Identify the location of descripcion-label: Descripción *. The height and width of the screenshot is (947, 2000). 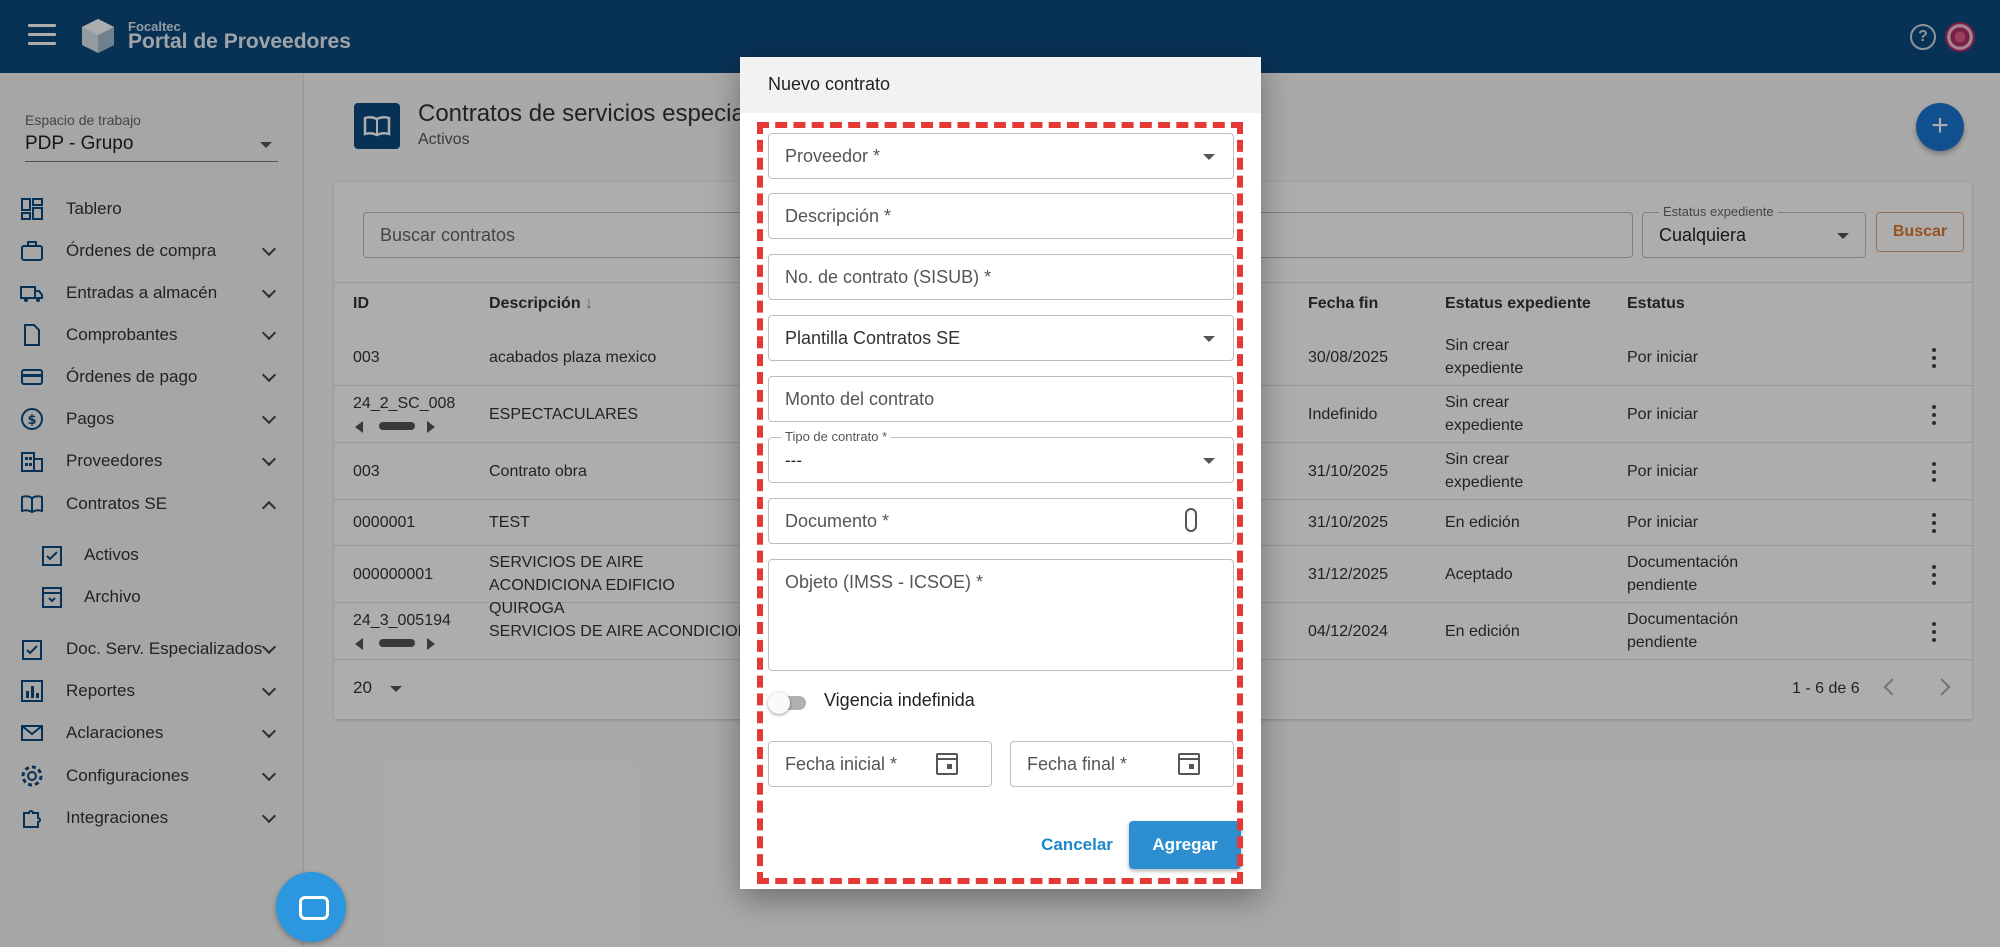
(838, 216).